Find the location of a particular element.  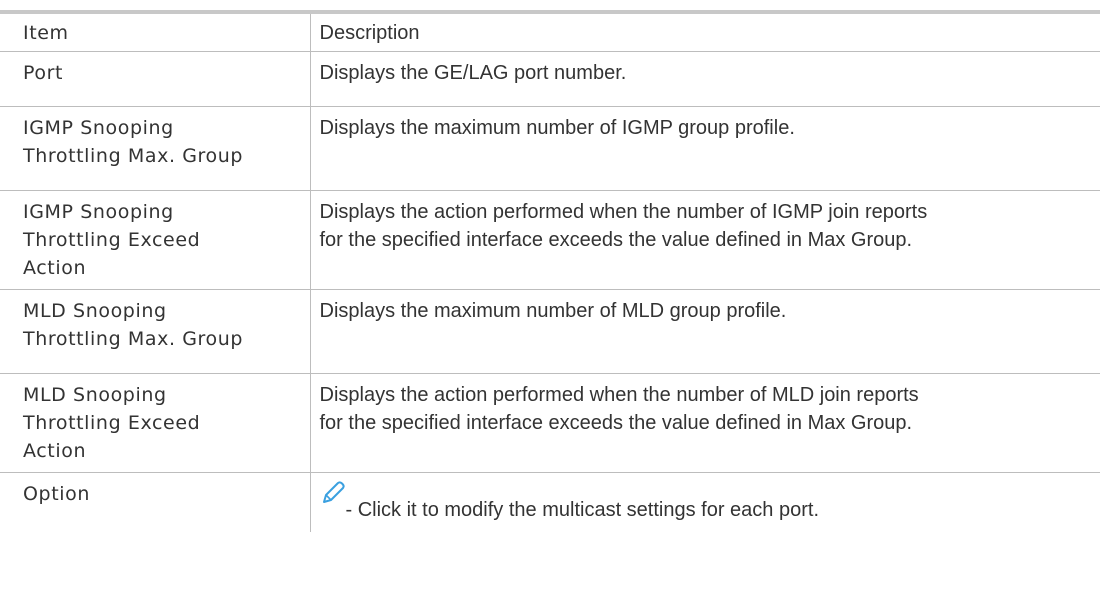

item-cell: MLD Snooping Throttling Max. Group is located at coordinates (155, 331).